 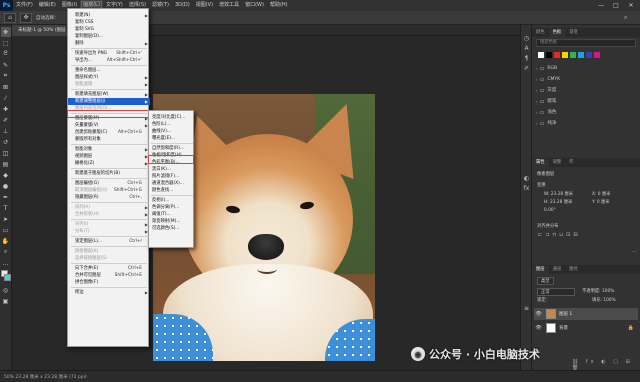 What do you see at coordinates (109, 275) in the screenshot?
I see `layer-menu-item: 合并可见图层 Shift+Ctrl+E` at bounding box center [109, 275].